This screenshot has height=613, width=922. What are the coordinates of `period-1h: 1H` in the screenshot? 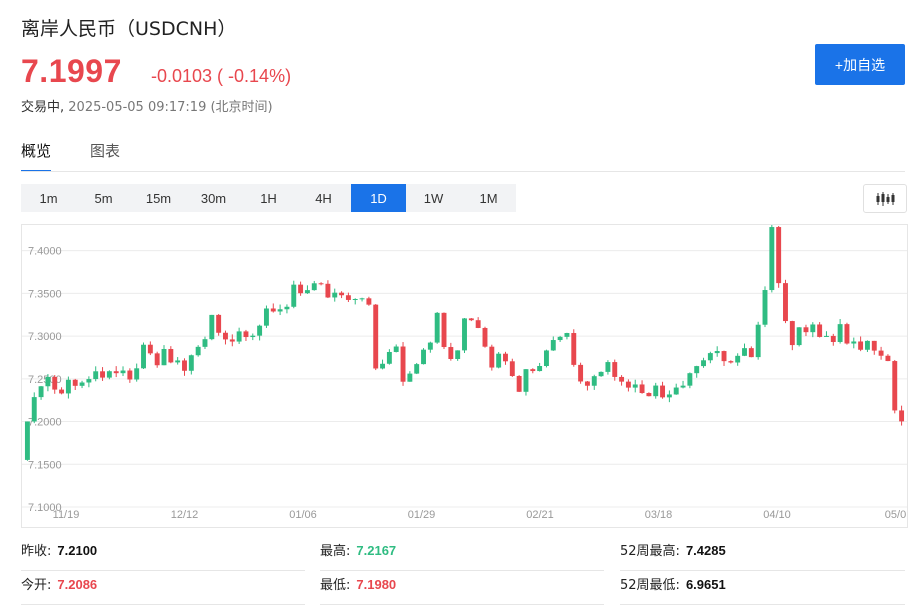 It's located at (268, 198).